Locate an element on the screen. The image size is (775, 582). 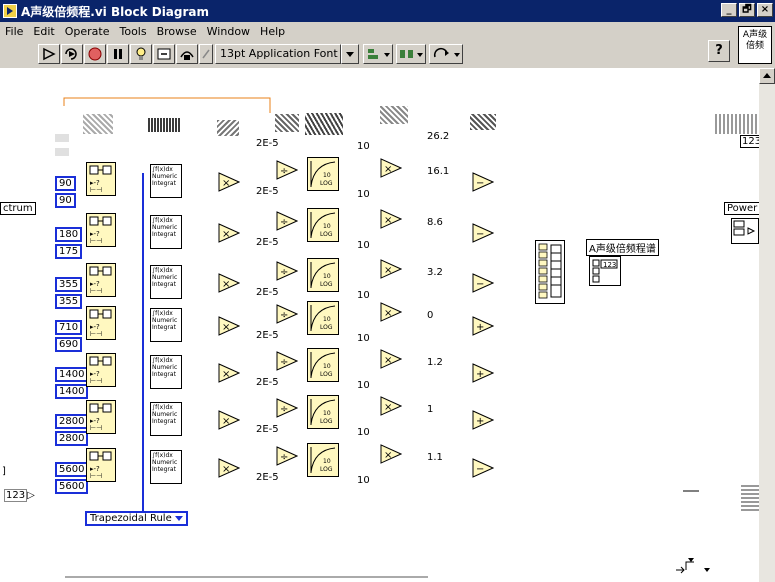
menu-help: Help is located at coordinates (272, 31).